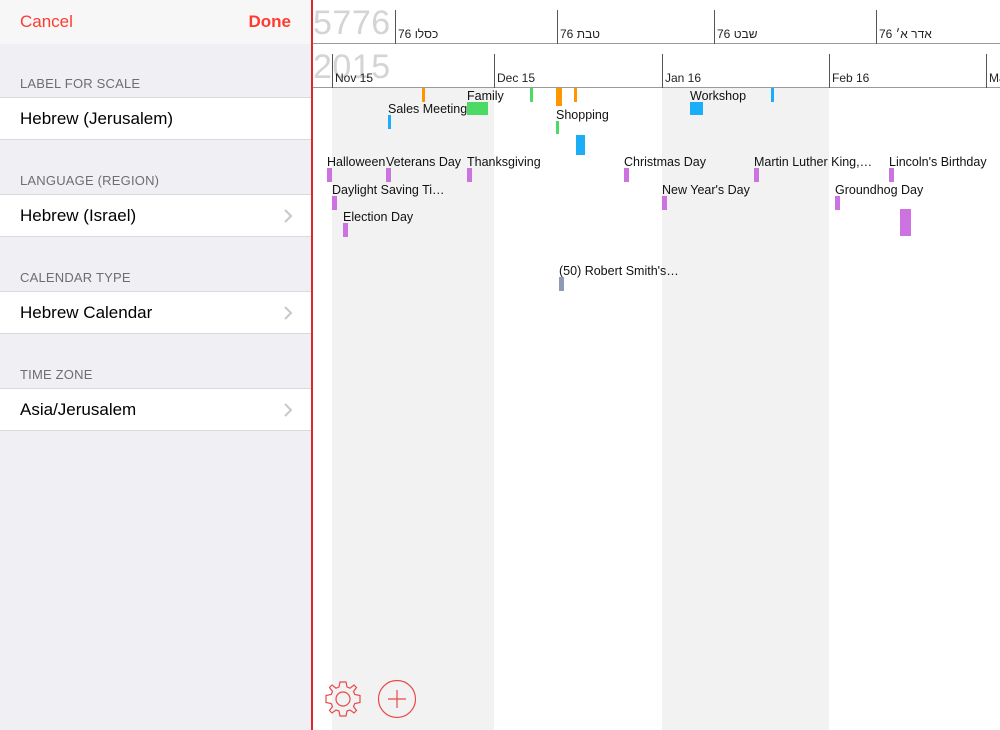 Image resolution: width=1000 pixels, height=730 pixels. I want to click on done-button: Done, so click(270, 22).